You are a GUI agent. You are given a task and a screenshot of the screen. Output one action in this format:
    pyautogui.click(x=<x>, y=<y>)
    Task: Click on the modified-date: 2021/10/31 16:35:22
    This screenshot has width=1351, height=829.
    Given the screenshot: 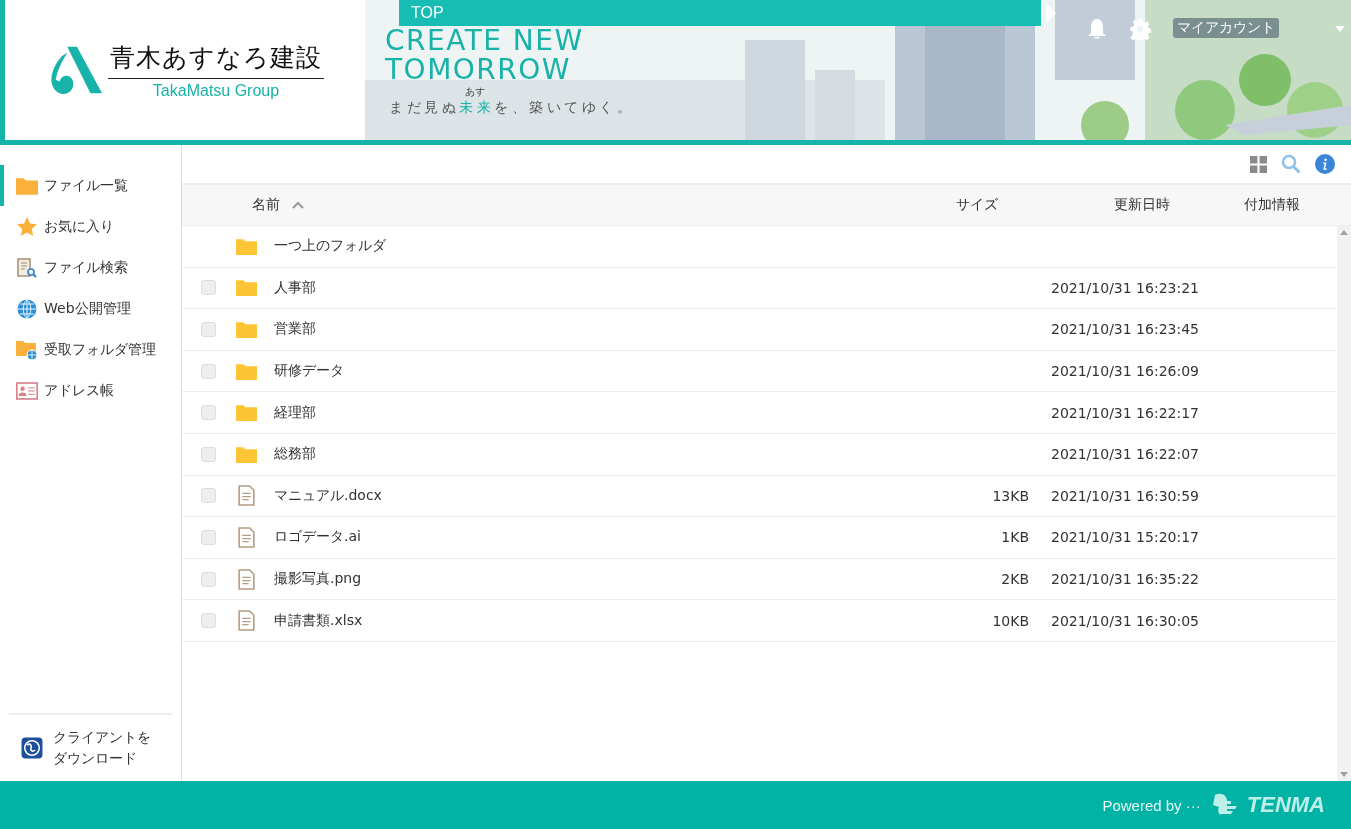 What is the action you would take?
    pyautogui.click(x=1124, y=579)
    